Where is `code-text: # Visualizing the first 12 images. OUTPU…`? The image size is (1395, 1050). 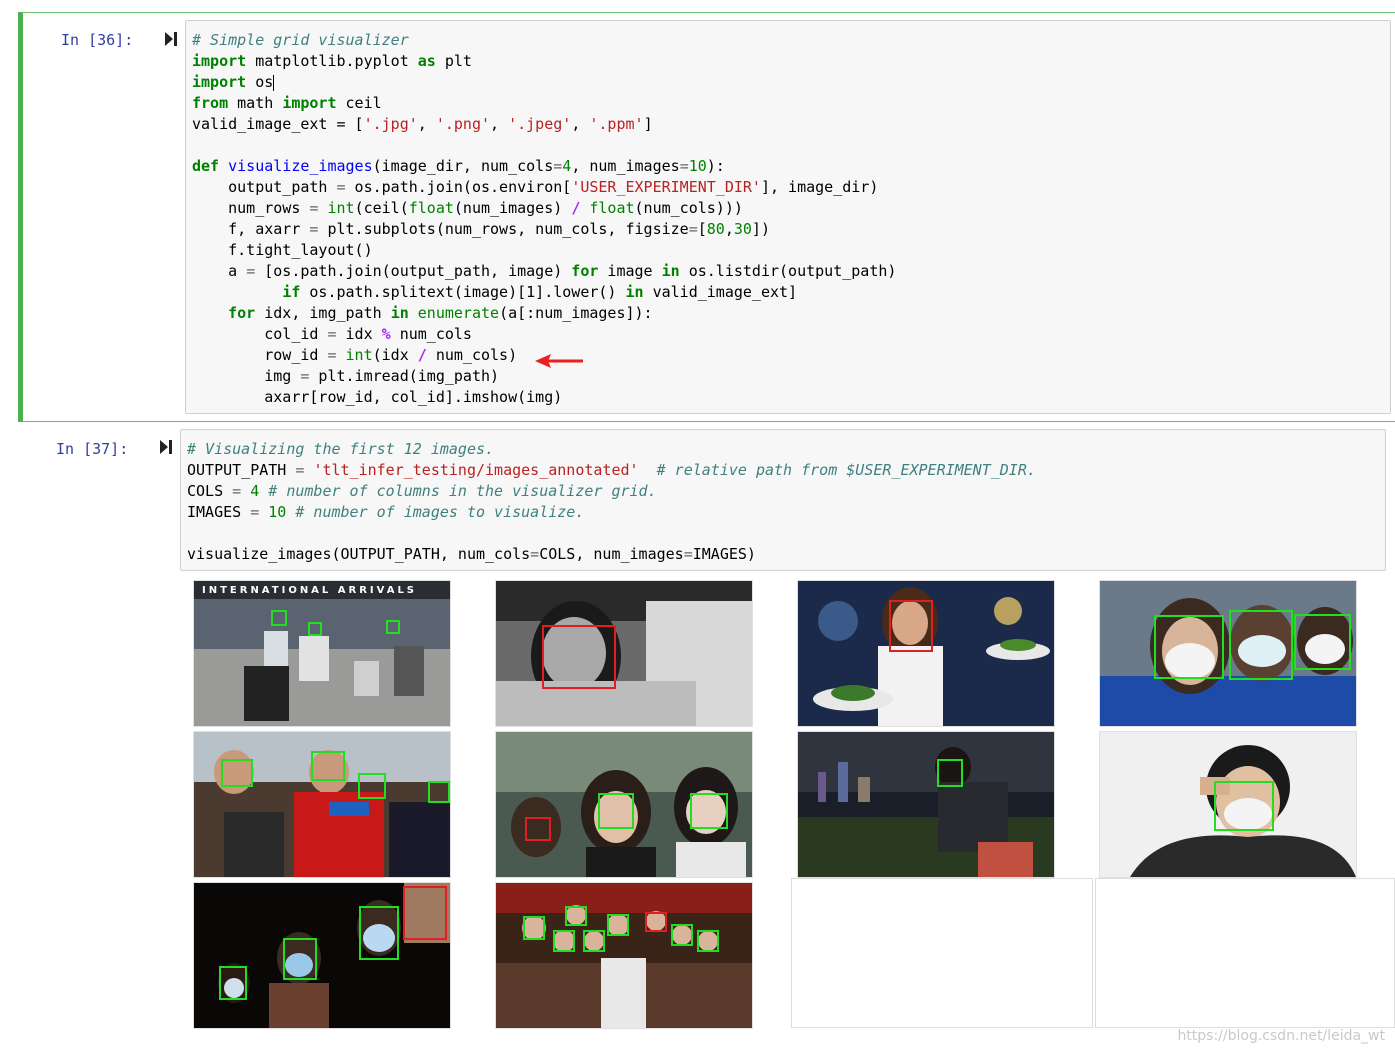
code-text: # Visualizing the first 12 images. OUTPU… is located at coordinates (611, 501).